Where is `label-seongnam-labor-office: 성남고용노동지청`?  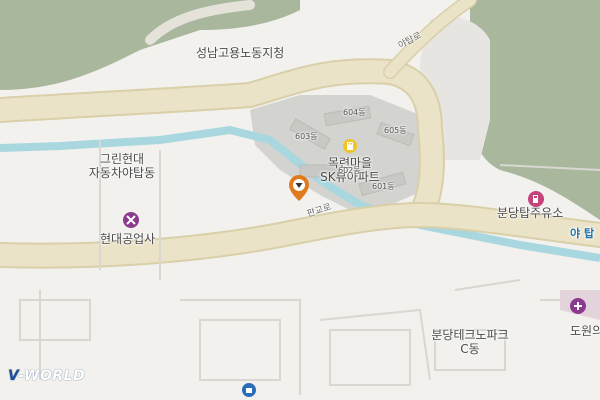 label-seongnam-labor-office: 성남고용노동지청 is located at coordinates (240, 53).